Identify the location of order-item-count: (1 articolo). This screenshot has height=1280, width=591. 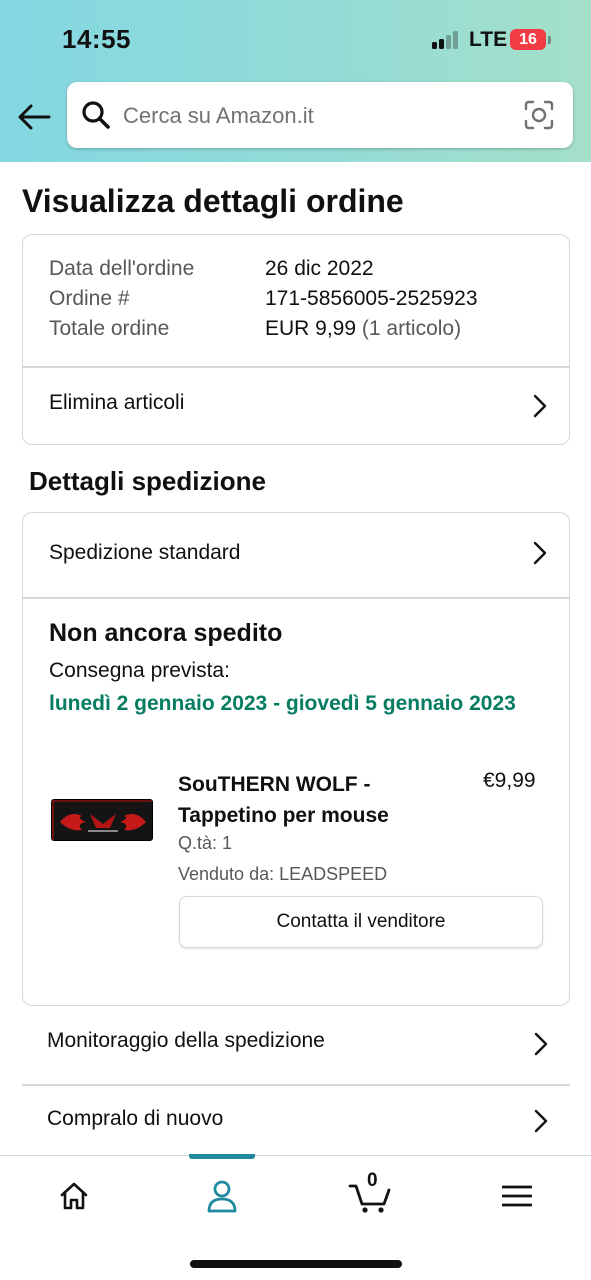
(411, 328).